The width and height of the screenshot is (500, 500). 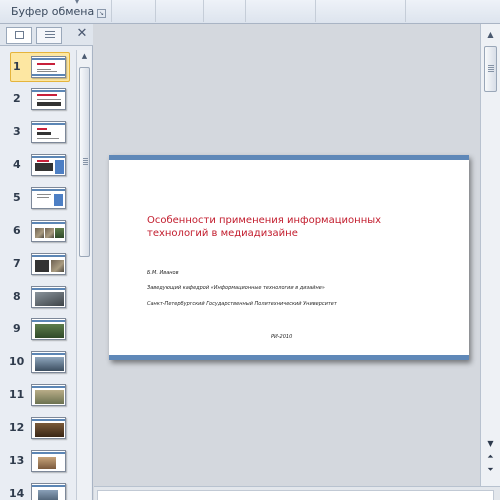 What do you see at coordinates (101, 13) in the screenshot?
I see `dialog-launcher-icon: ↘` at bounding box center [101, 13].